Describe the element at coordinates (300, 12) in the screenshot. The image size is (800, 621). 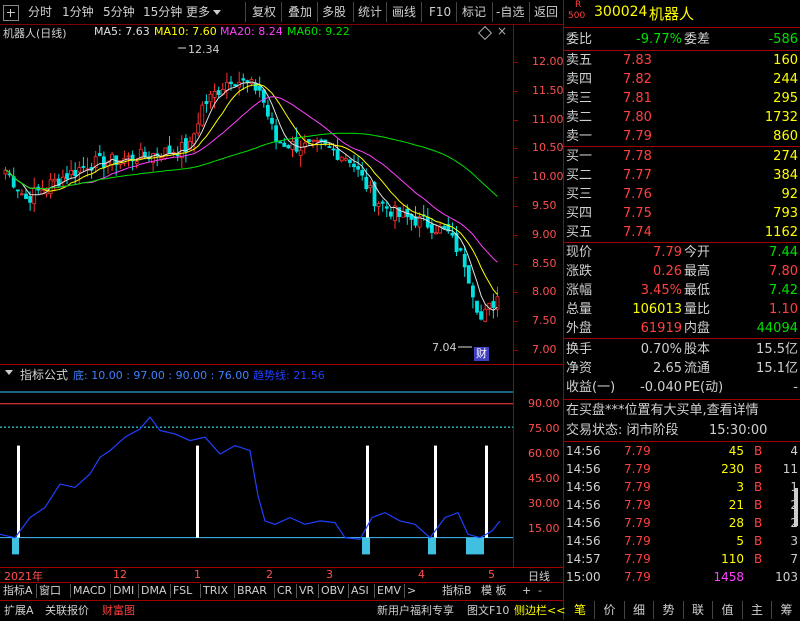
I see `overlay-button: 叠加` at that location.